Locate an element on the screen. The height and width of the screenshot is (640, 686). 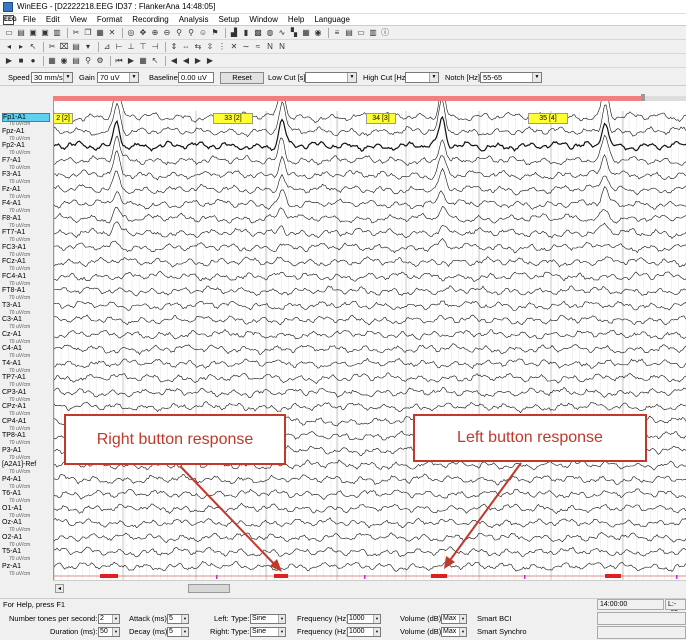
left-freq-label: Frequency (Hz): is located at coordinates (324, 618).